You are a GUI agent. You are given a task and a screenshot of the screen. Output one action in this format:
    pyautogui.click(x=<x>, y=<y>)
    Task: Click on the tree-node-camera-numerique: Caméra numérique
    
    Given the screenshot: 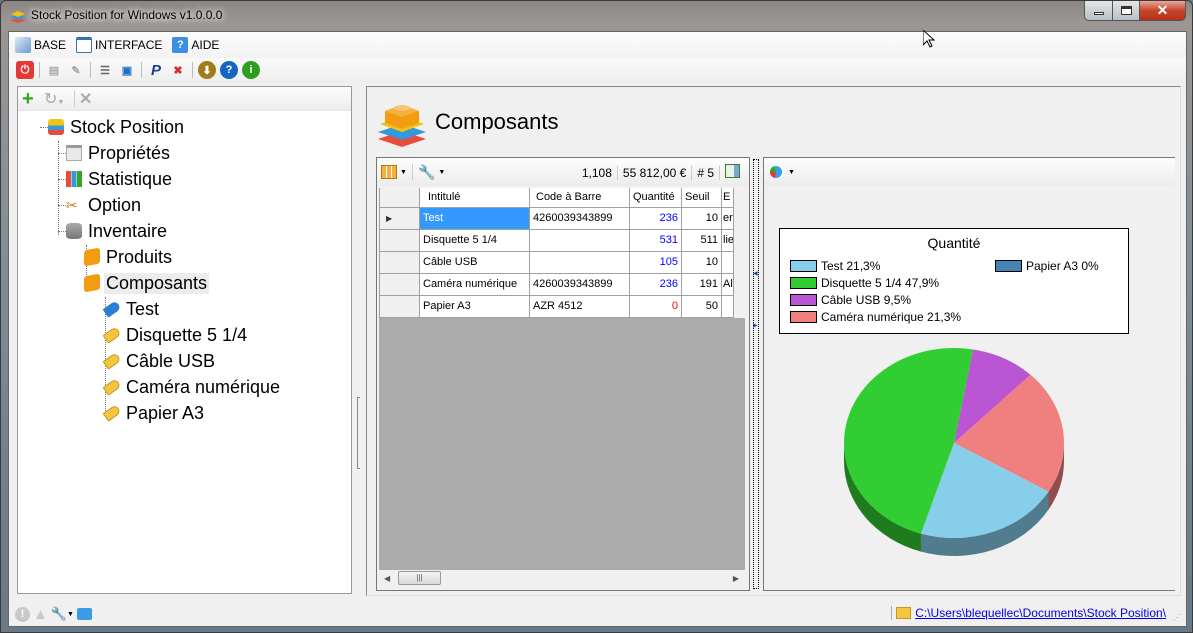 What is the action you would take?
    pyautogui.click(x=192, y=387)
    